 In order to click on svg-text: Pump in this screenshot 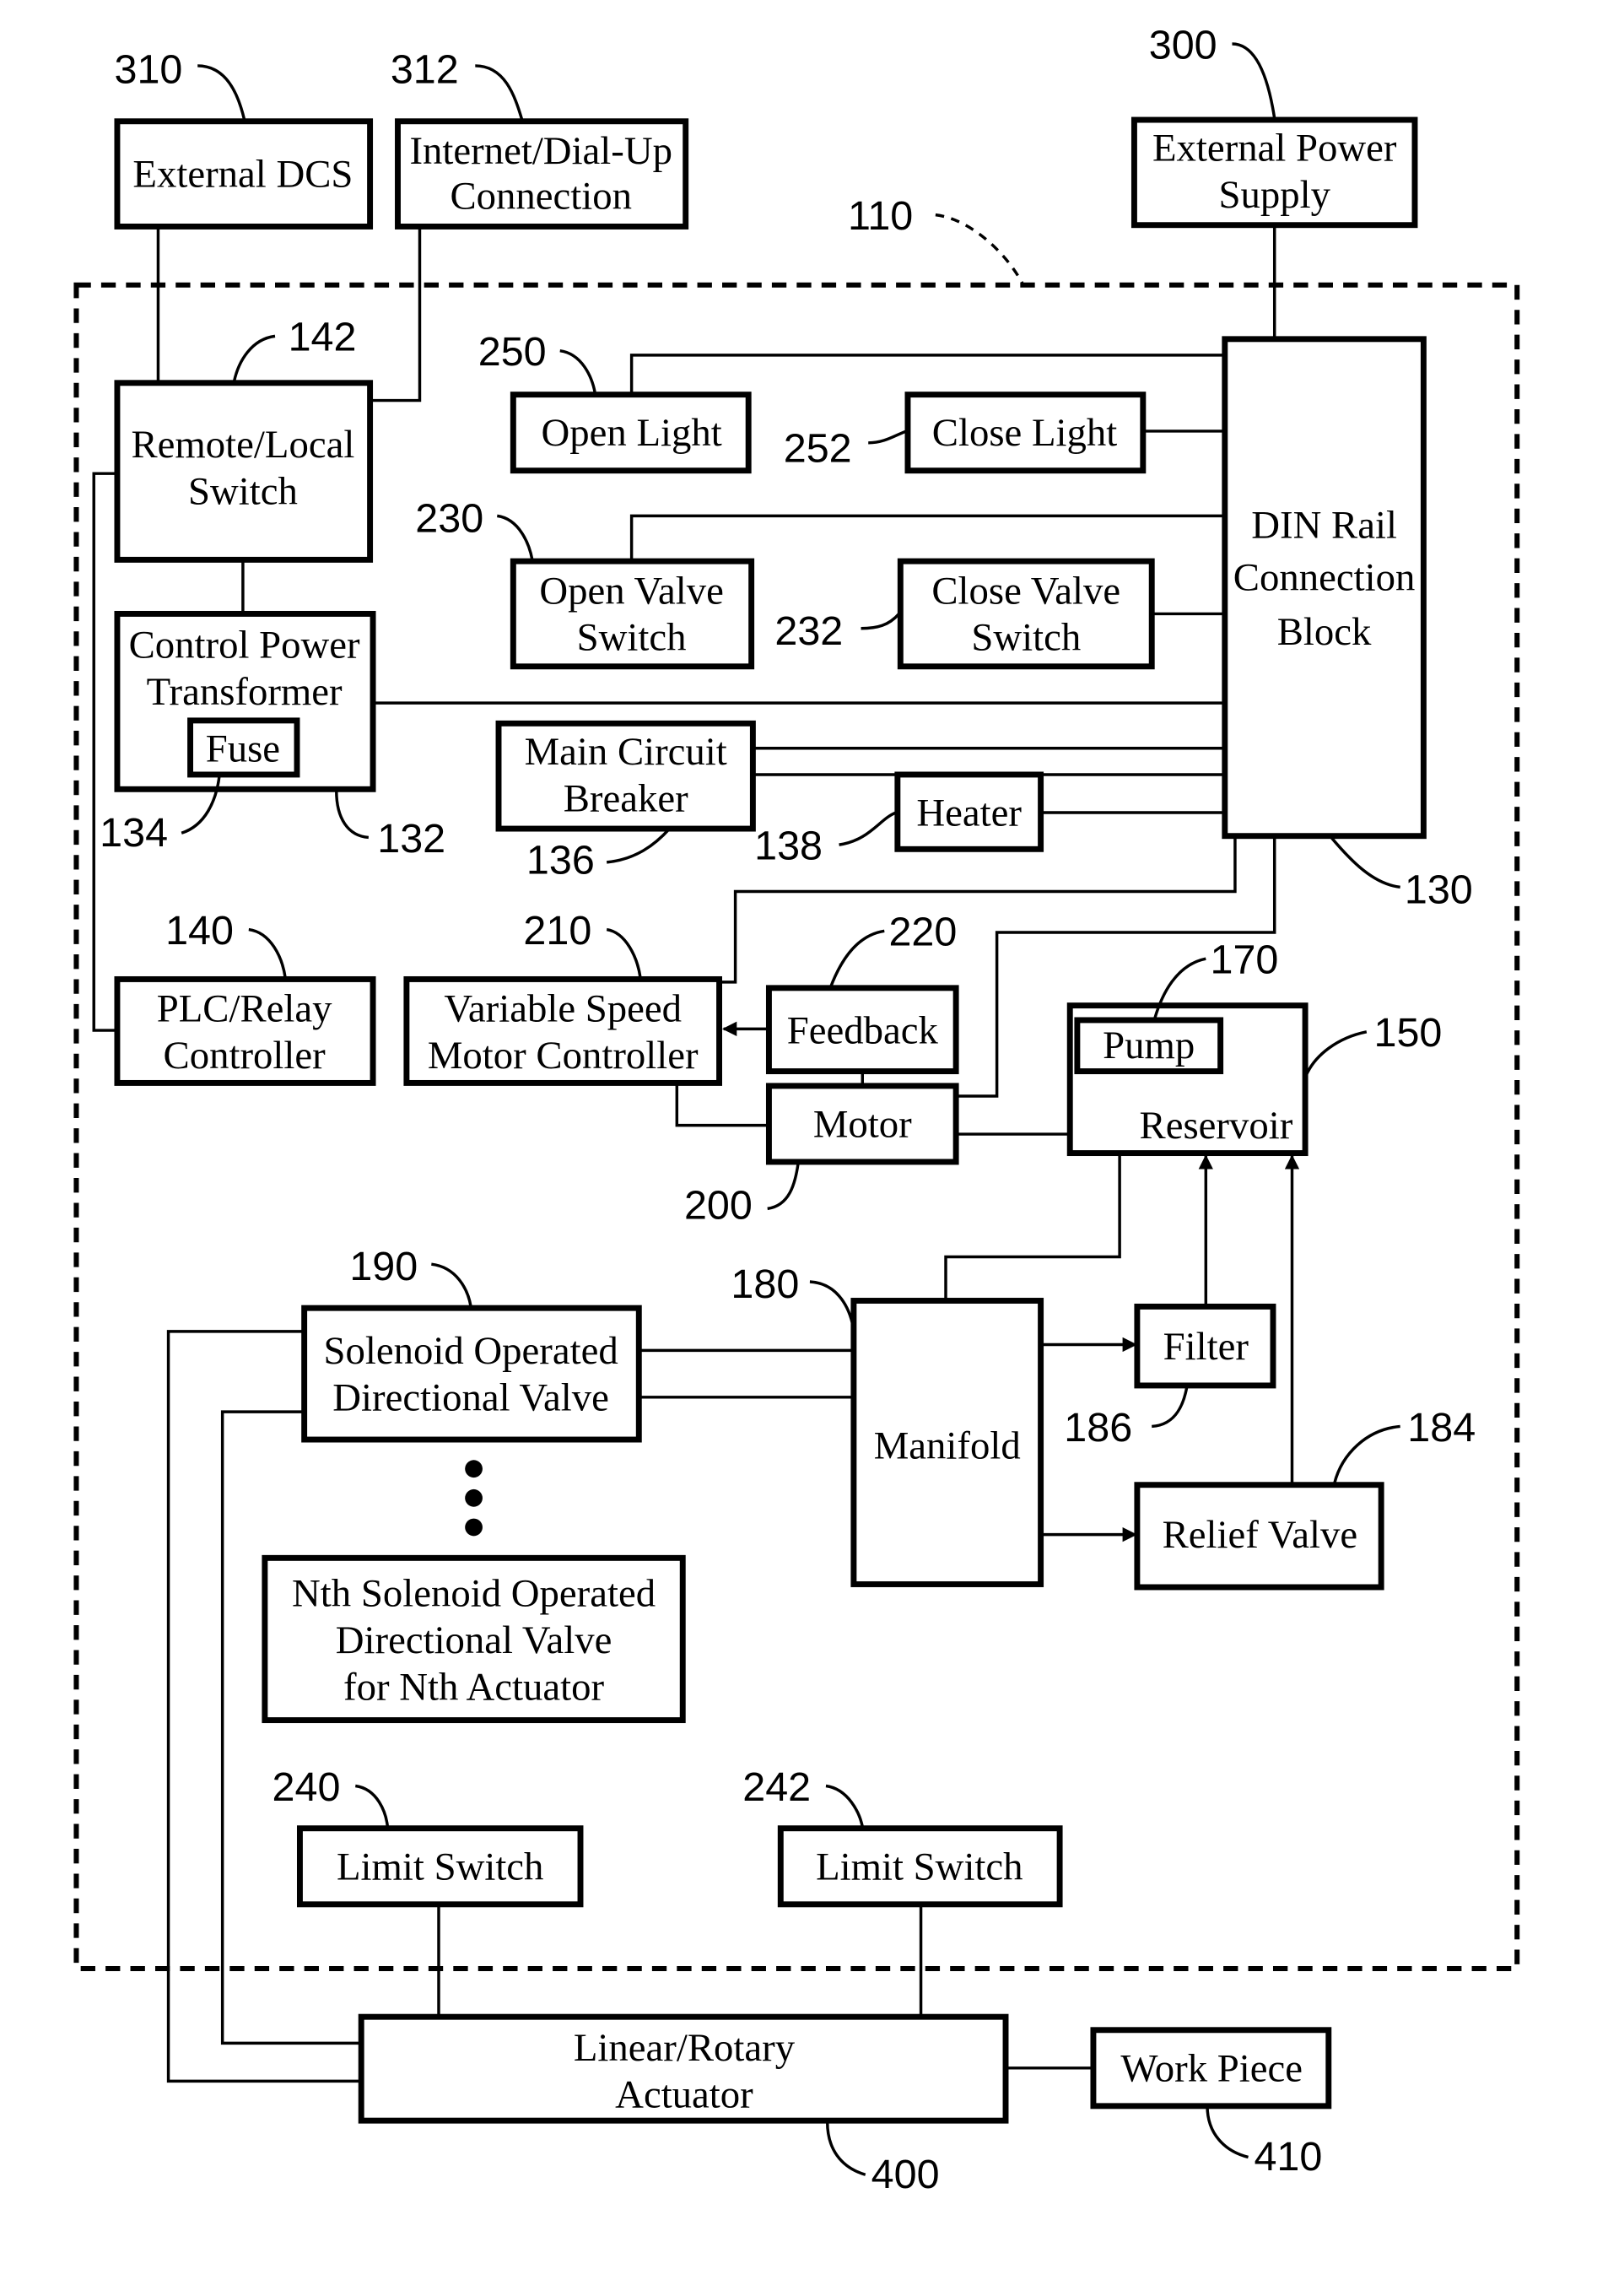, I will do `click(1149, 1045)`.